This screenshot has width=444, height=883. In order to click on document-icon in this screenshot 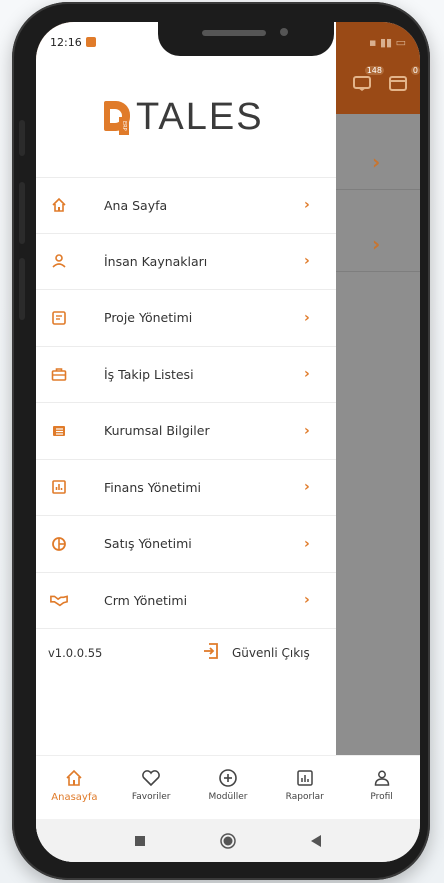, I will do `click(59, 318)`.